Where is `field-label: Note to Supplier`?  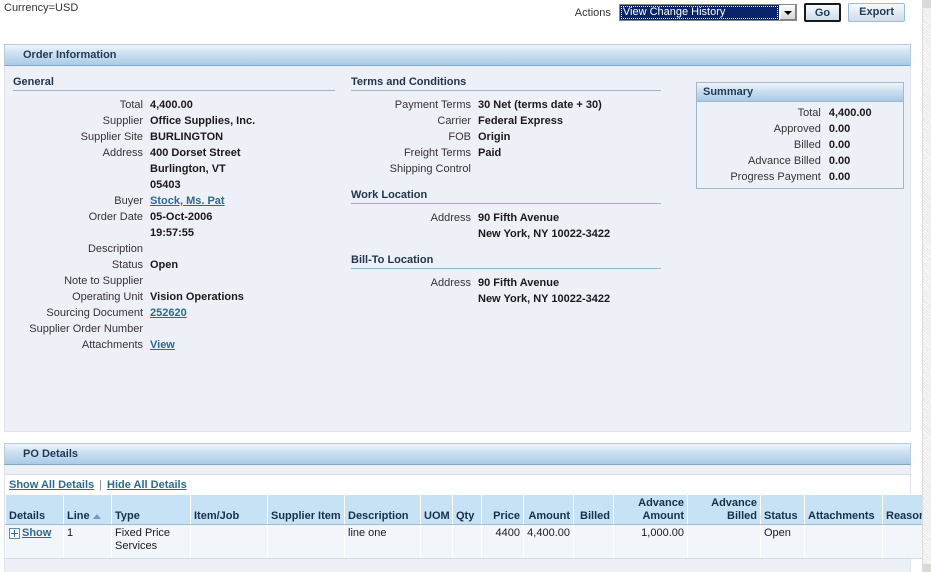
field-label: Note to Supplier is located at coordinates (103, 281).